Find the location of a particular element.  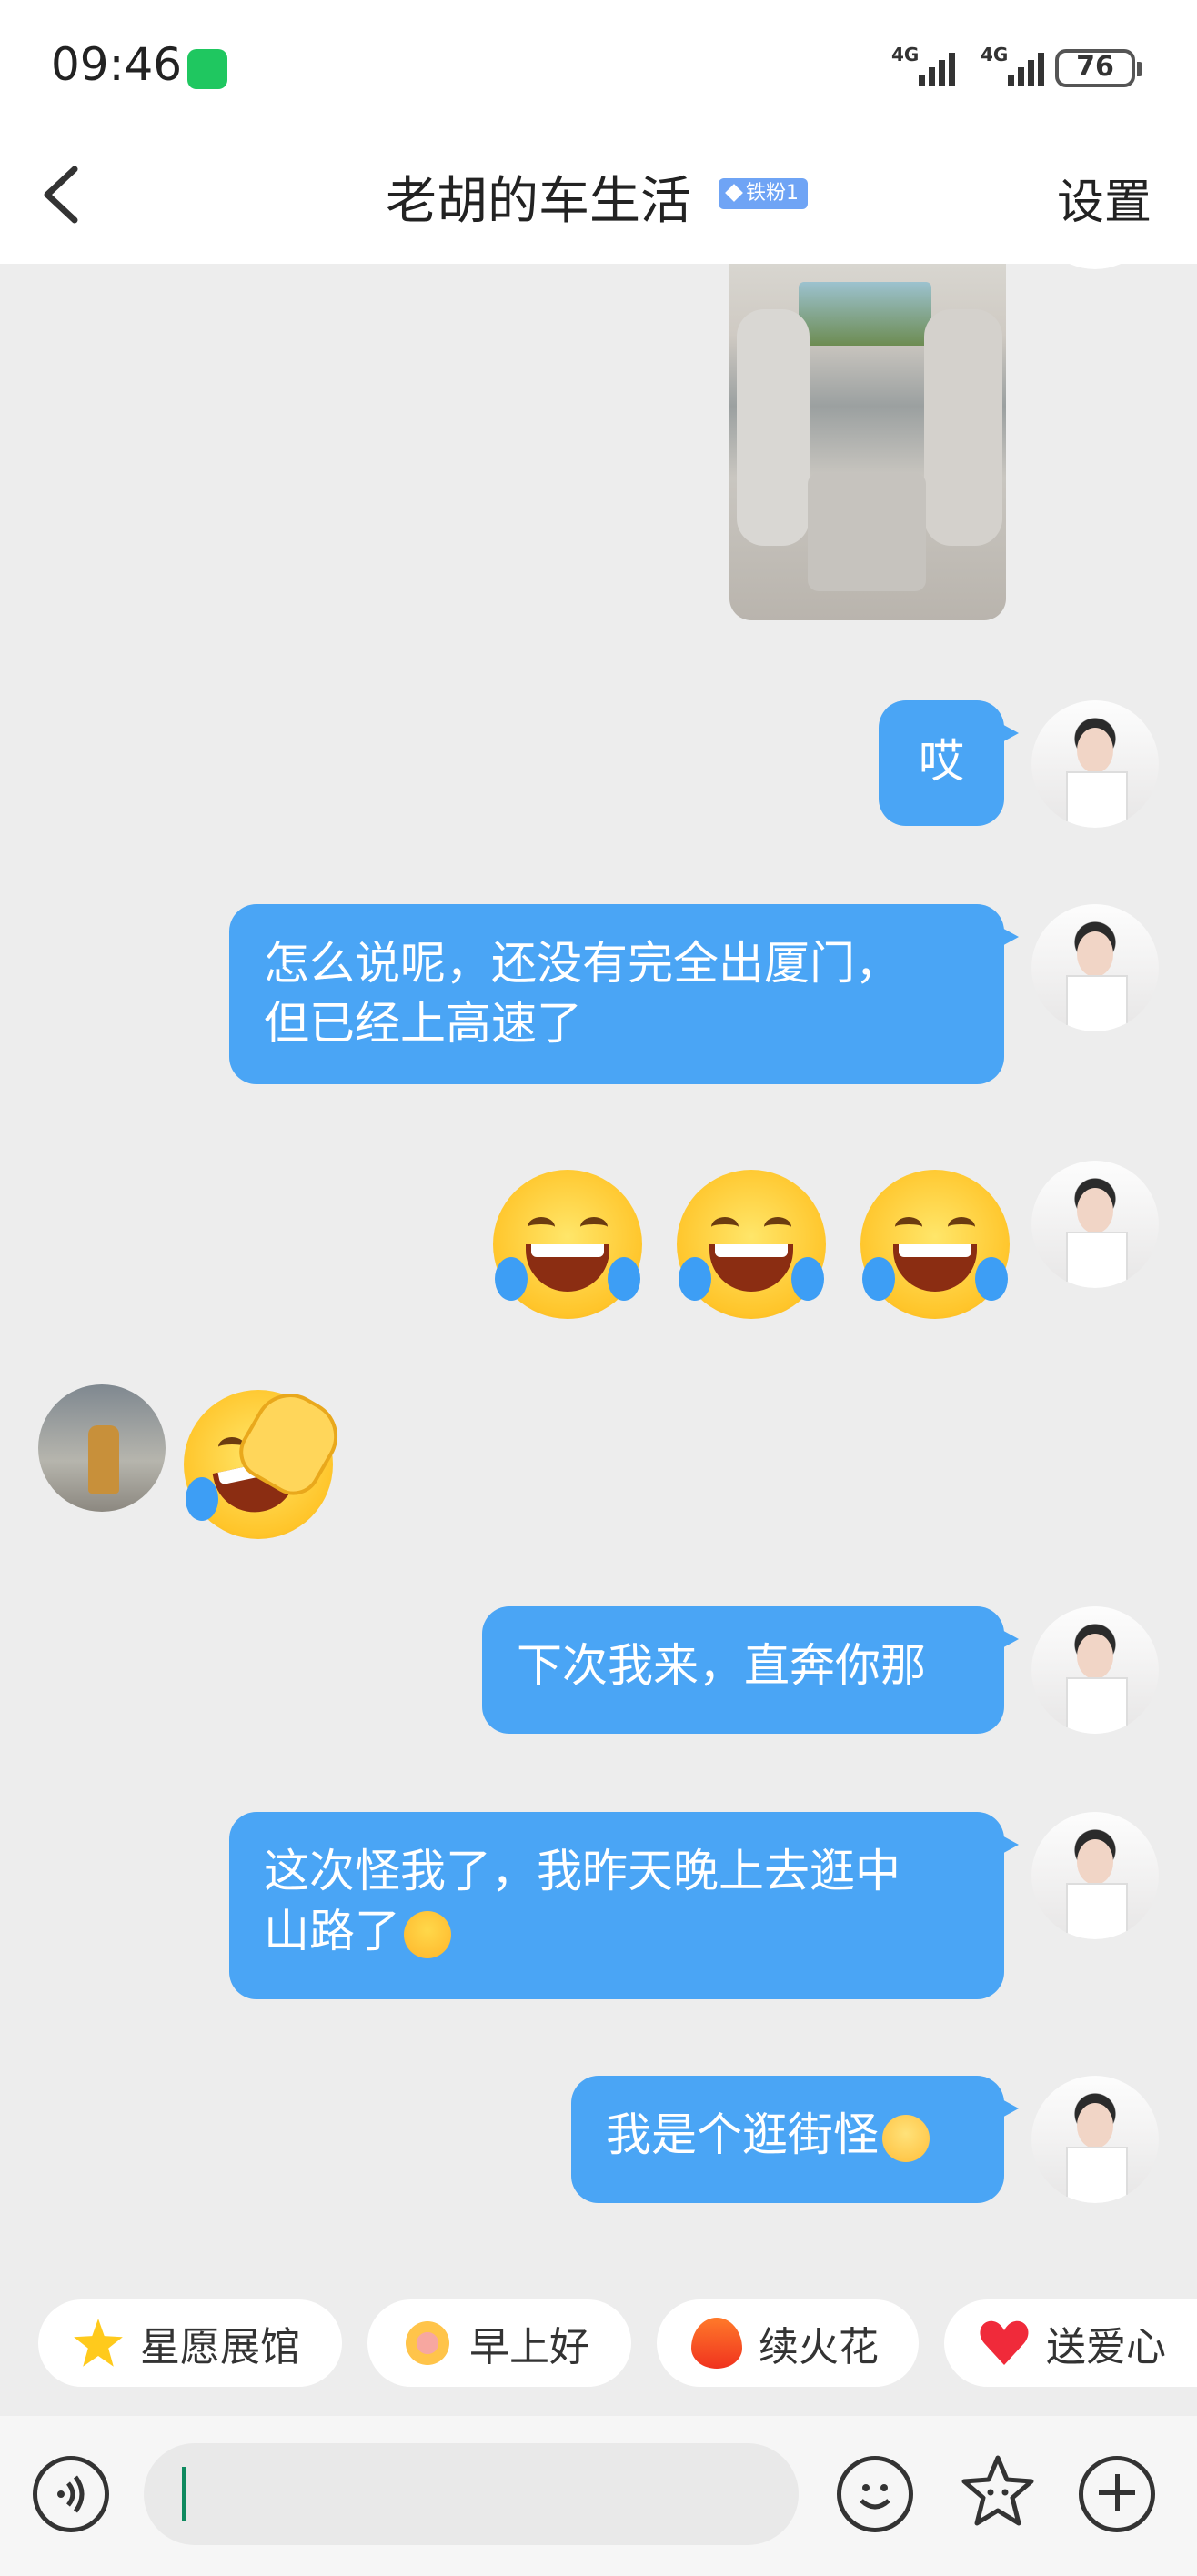

facepalm-laughing-emoji is located at coordinates (267, 1459).